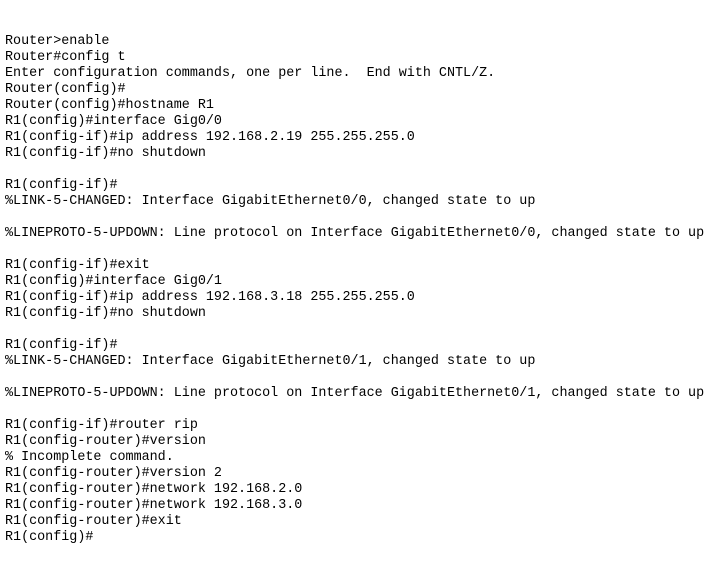 The height and width of the screenshot is (562, 727). Describe the element at coordinates (109, 105) in the screenshot. I see `cli-line: Router(config)#hostname R1` at that location.